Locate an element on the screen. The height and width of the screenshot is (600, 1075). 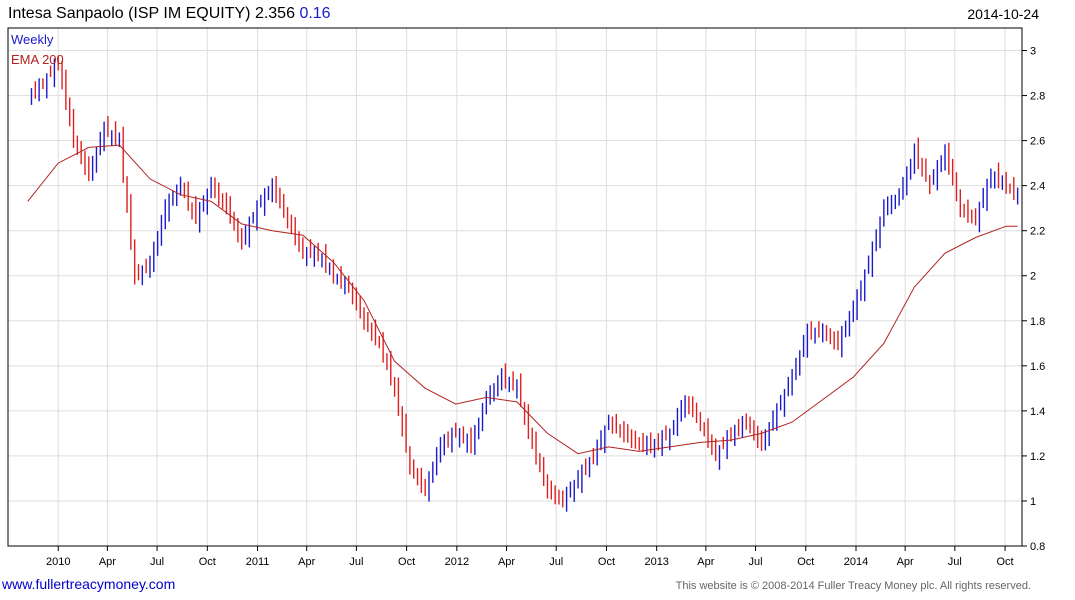
y-tick-label: 1 is located at coordinates (1033, 502).